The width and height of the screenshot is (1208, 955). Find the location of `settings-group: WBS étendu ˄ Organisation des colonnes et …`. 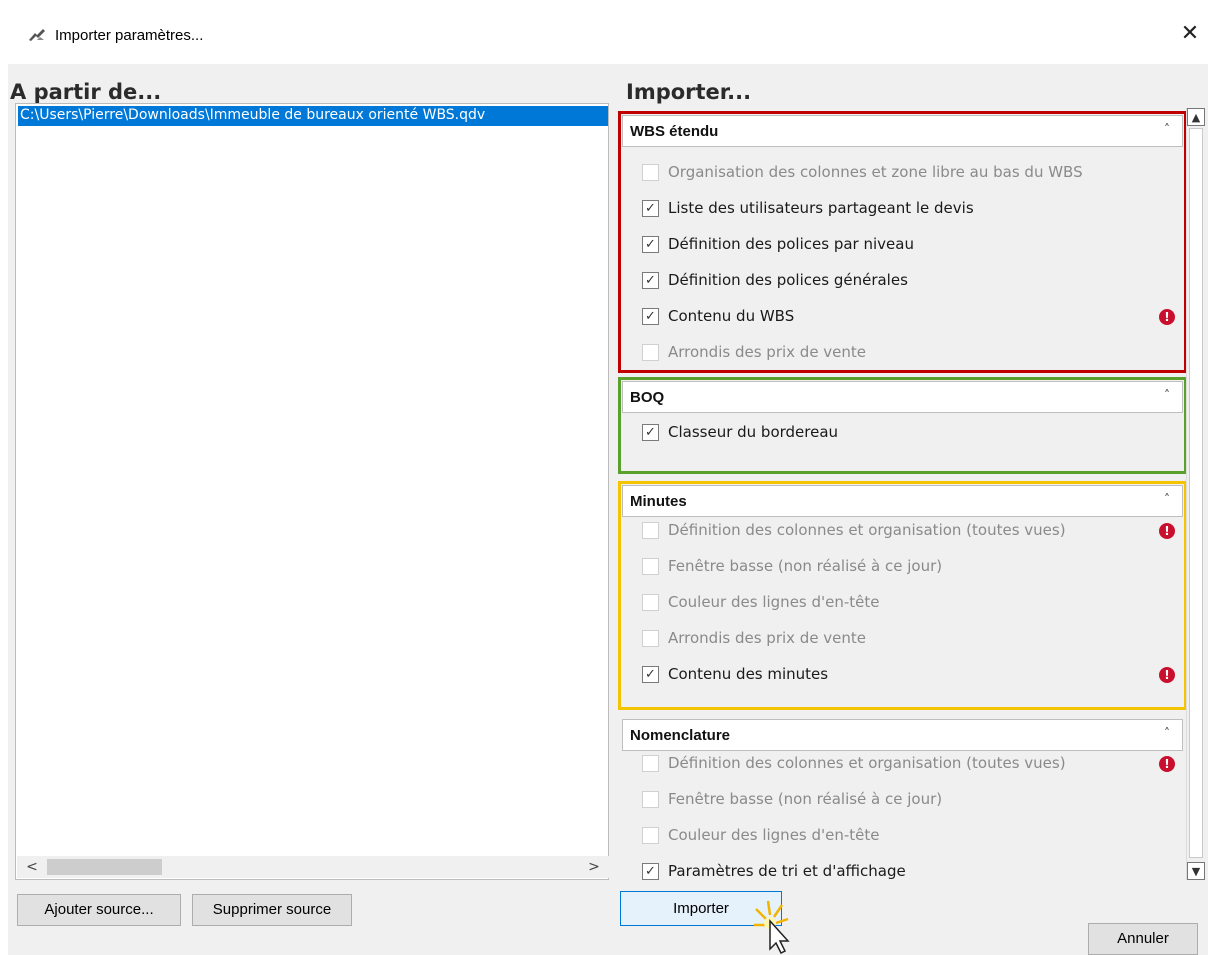

settings-group: WBS étendu ˄ Organisation des colonnes et … is located at coordinates (902, 252).